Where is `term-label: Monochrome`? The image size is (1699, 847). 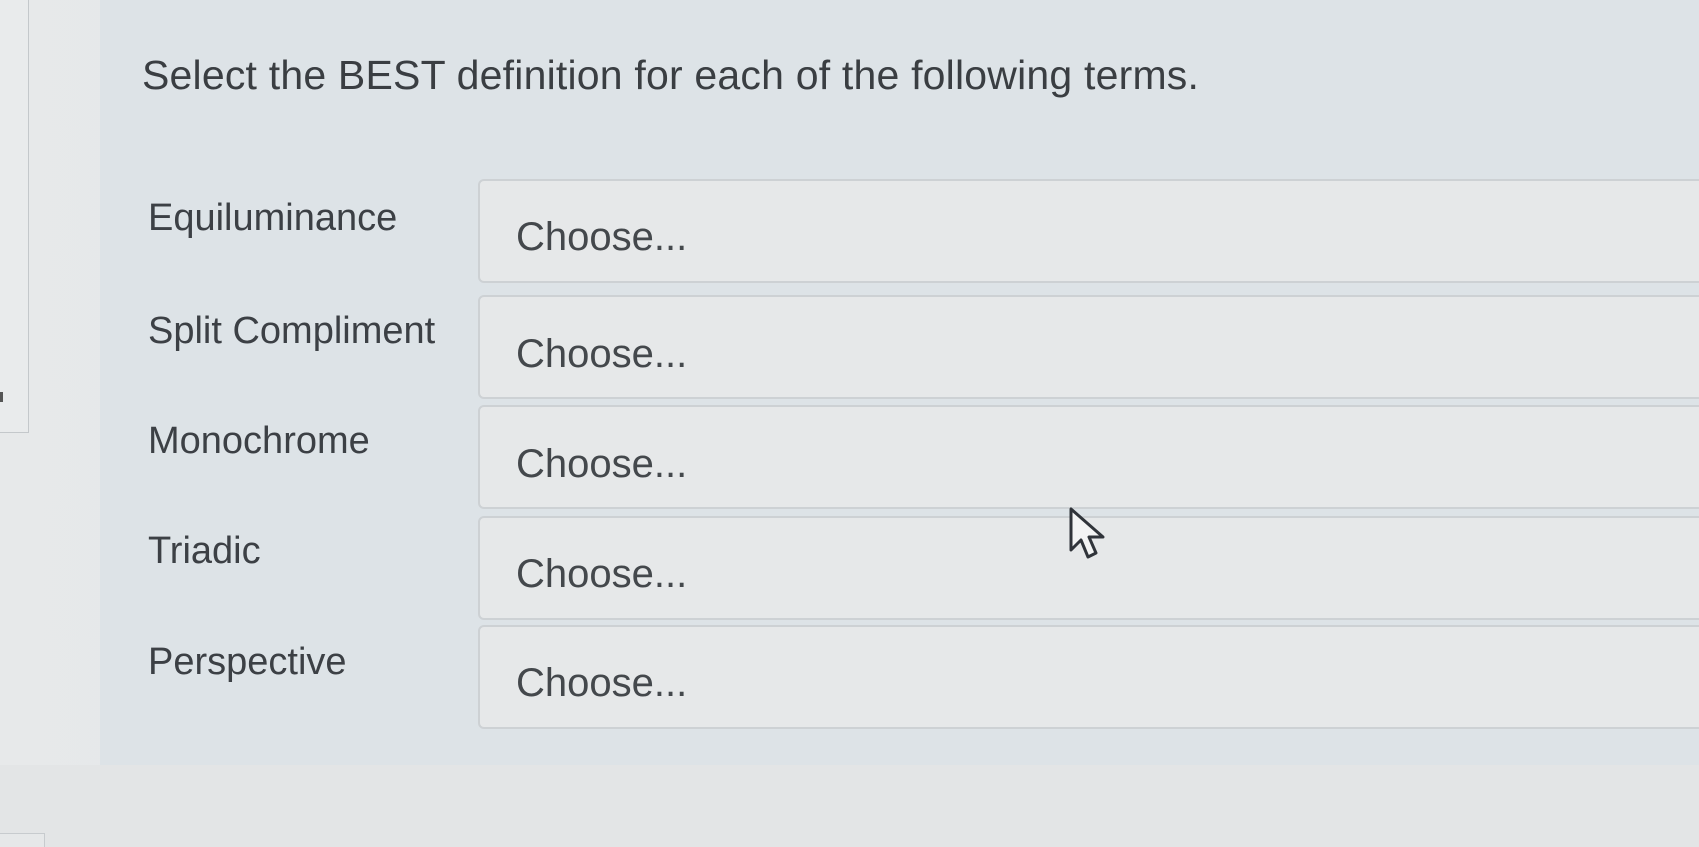 term-label: Monochrome is located at coordinates (259, 441).